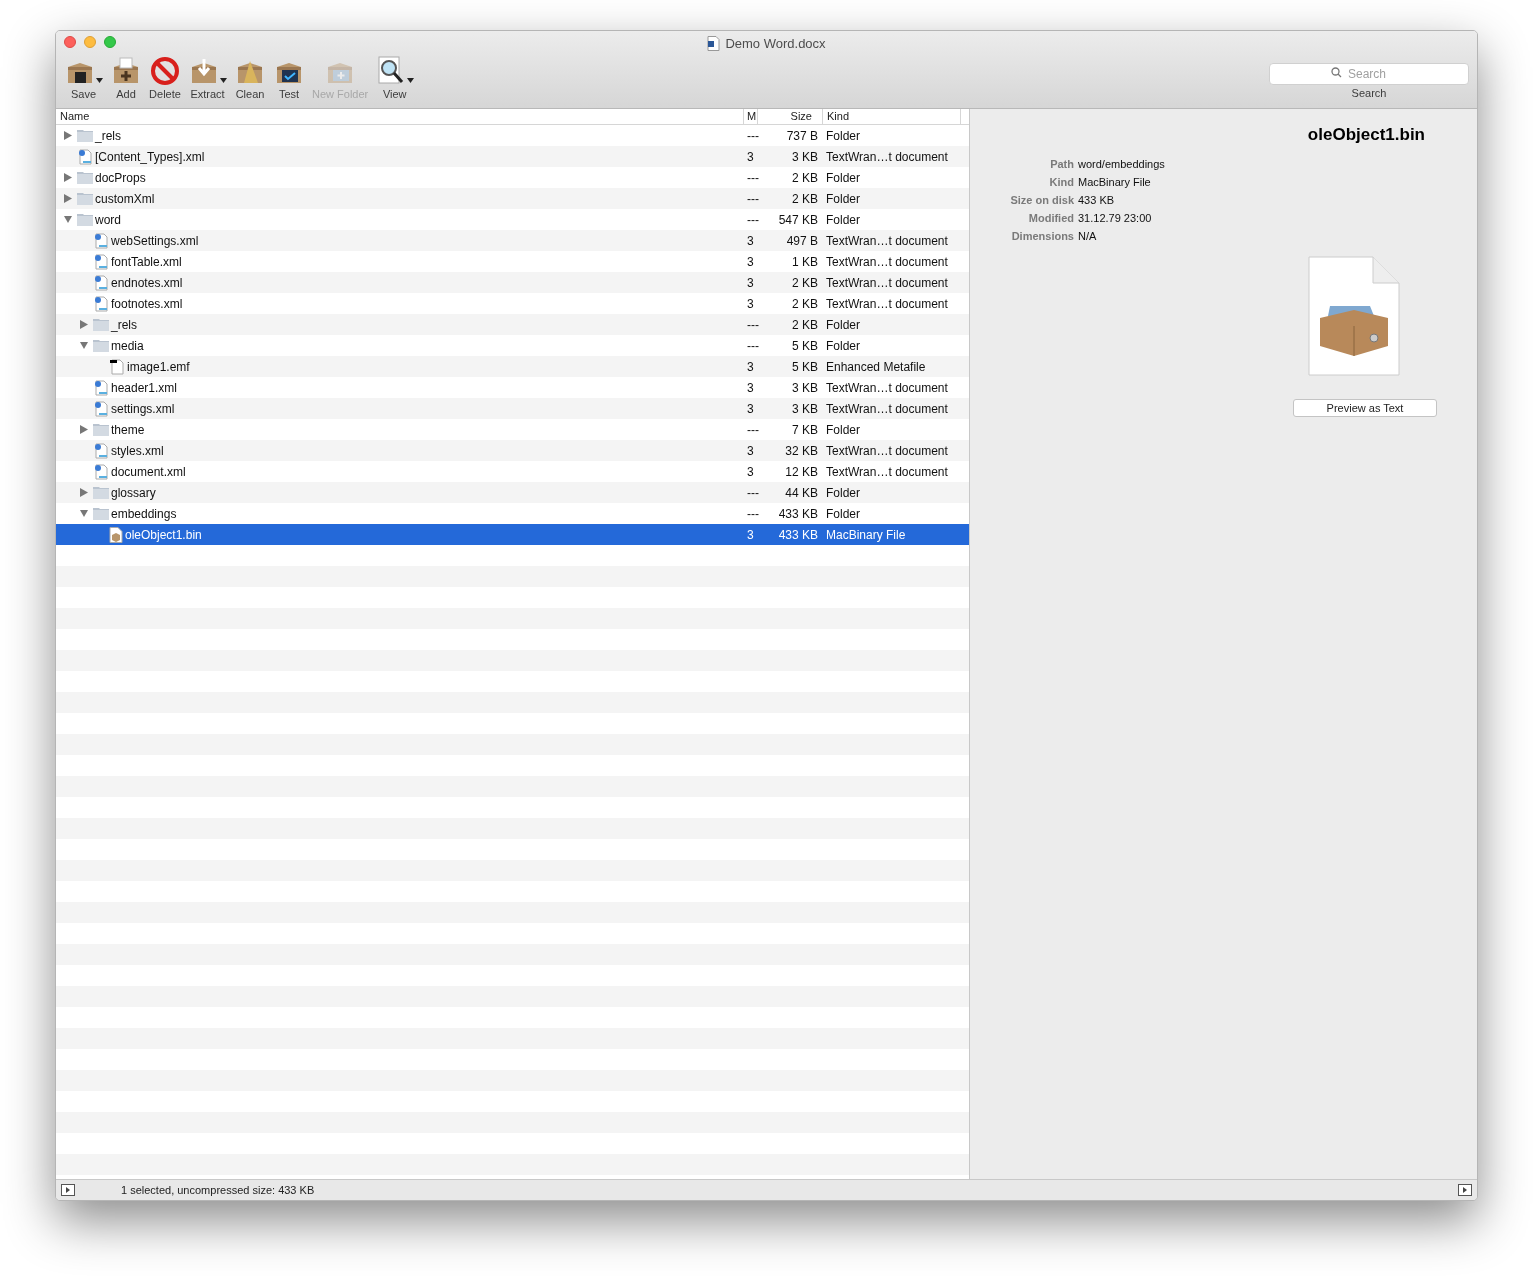 The height and width of the screenshot is (1281, 1533). I want to click on table-cell-text: 7 KB, so click(805, 430).